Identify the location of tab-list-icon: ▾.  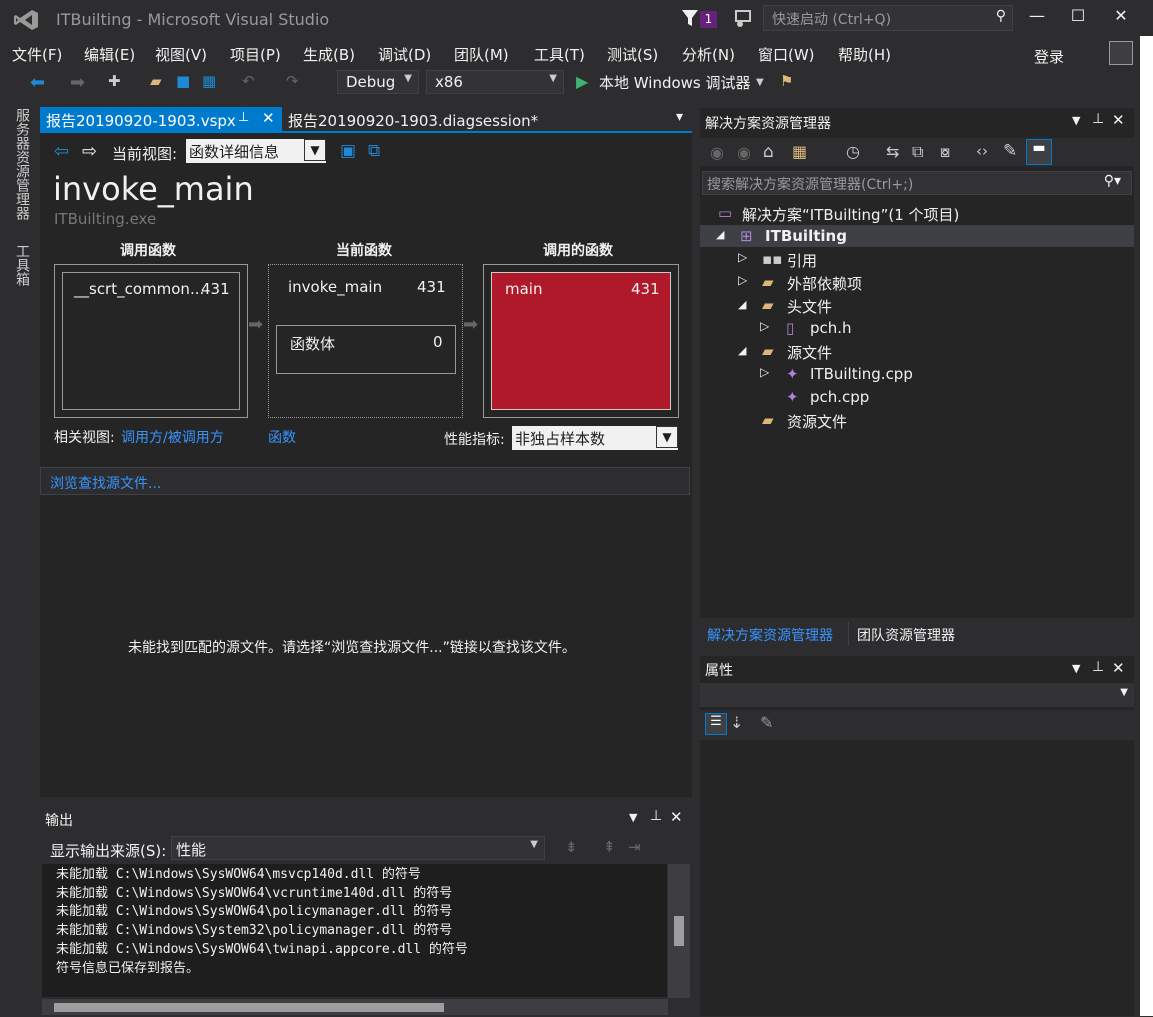
(679, 117).